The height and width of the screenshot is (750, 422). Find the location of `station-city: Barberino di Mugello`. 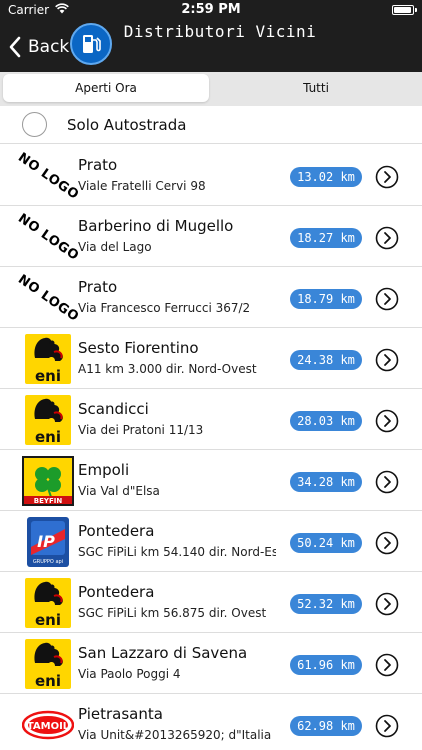

station-city: Barberino di Mugello is located at coordinates (156, 226).